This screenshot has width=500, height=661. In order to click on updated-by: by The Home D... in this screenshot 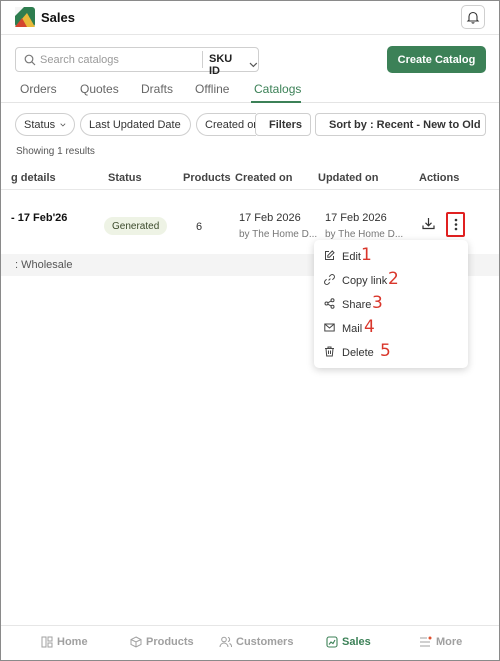, I will do `click(364, 234)`.